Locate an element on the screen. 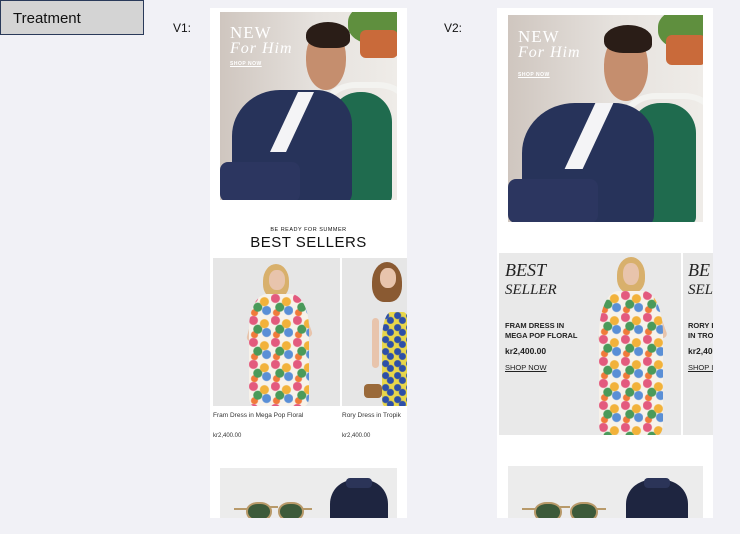 The height and width of the screenshot is (534, 740). product-name: Rory Dress in Tropik is located at coordinates (371, 415).